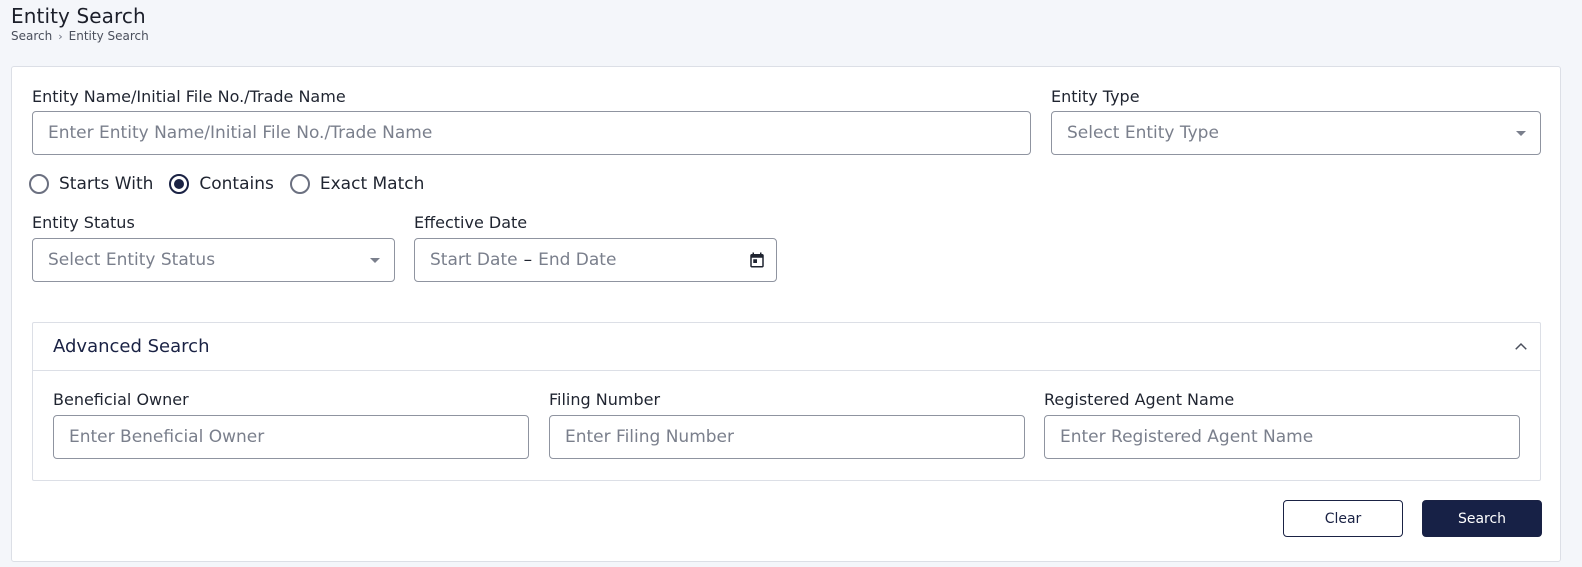 The image size is (1582, 567). Describe the element at coordinates (471, 222) in the screenshot. I see `effective-date-label: Effective Date` at that location.